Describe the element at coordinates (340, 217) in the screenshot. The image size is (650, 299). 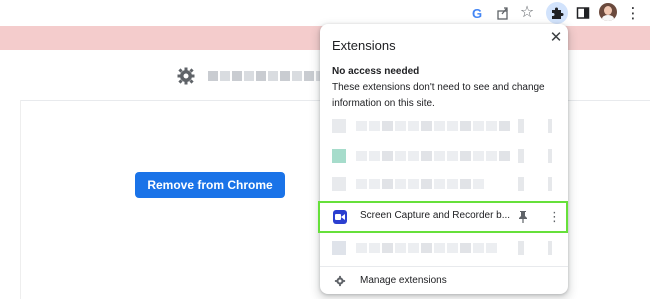
I see `screen-capture-icon` at that location.